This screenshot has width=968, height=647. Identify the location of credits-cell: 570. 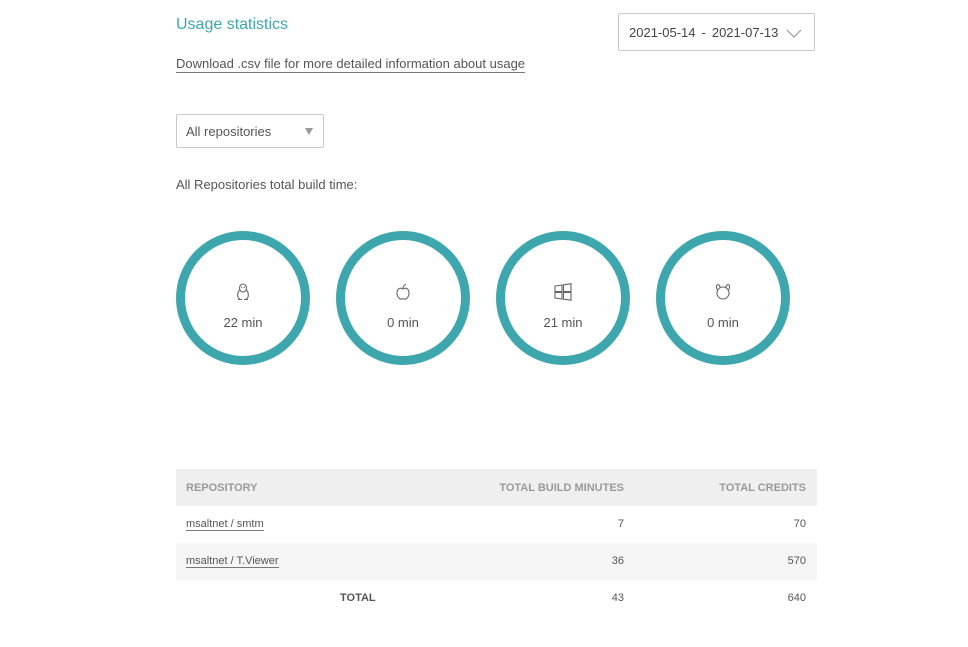
(796, 561).